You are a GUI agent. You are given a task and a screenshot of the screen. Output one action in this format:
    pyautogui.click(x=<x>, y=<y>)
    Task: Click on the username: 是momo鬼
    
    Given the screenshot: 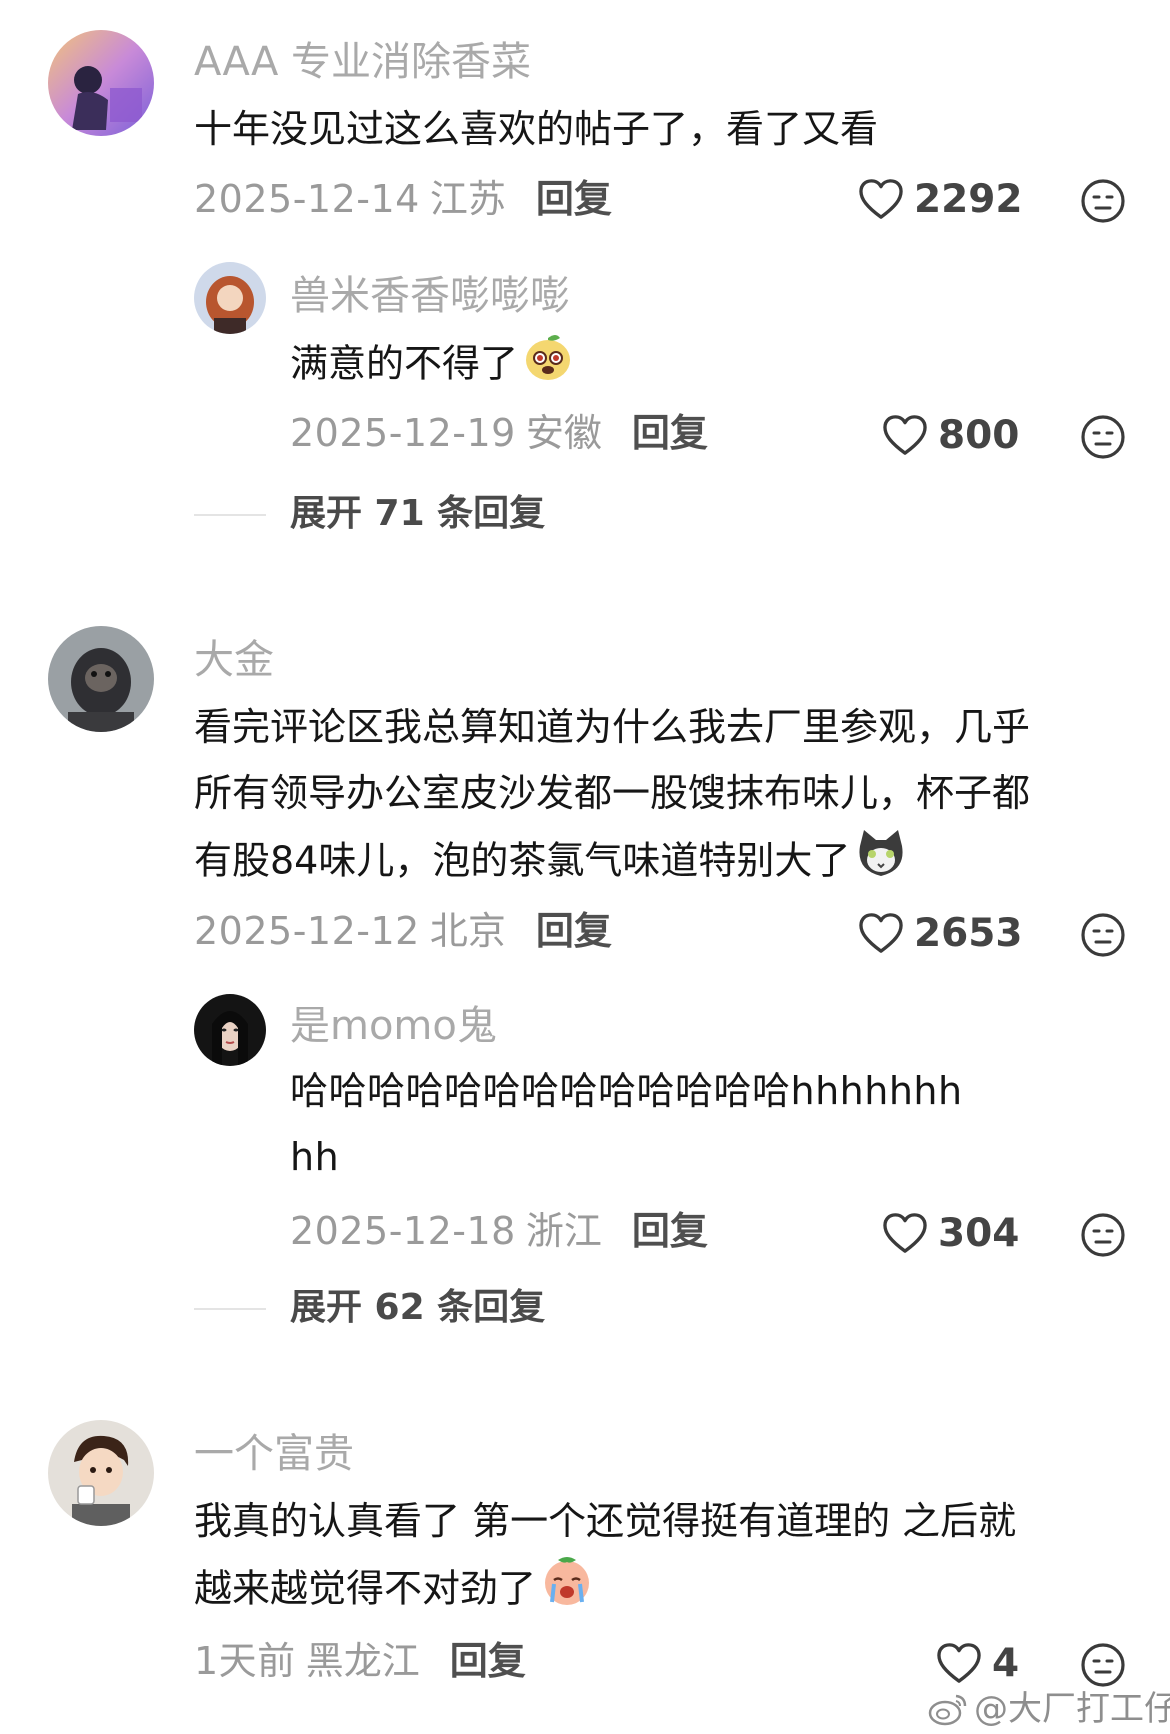 What is the action you would take?
    pyautogui.click(x=393, y=1026)
    